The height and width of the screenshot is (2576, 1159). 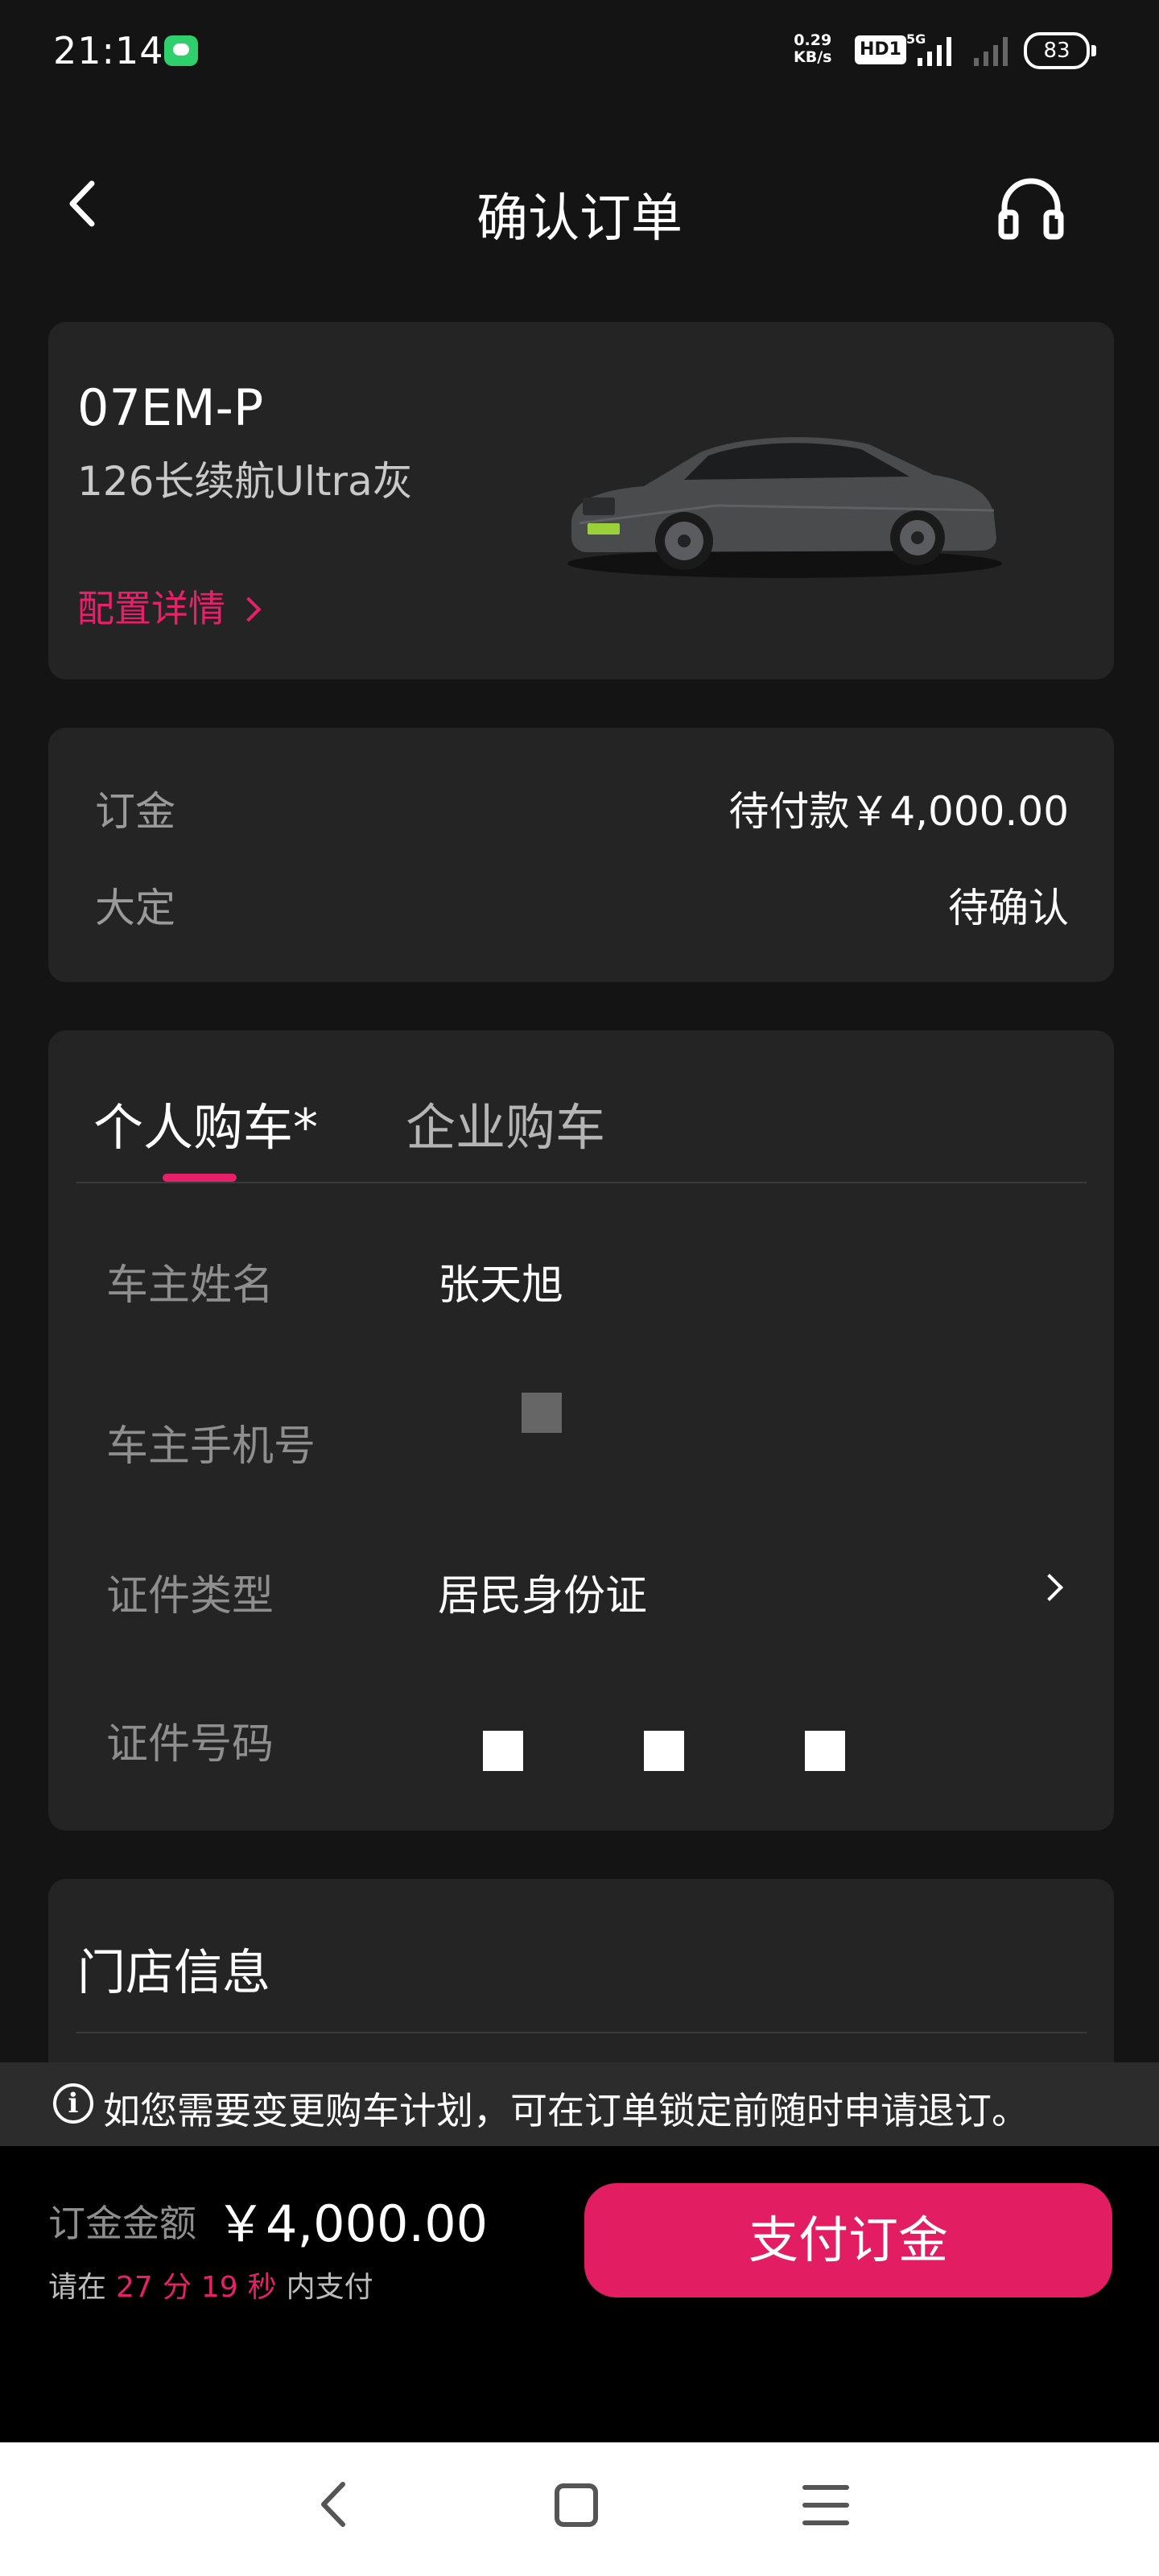 What do you see at coordinates (542, 1413) in the screenshot?
I see `redacted-phone-block` at bounding box center [542, 1413].